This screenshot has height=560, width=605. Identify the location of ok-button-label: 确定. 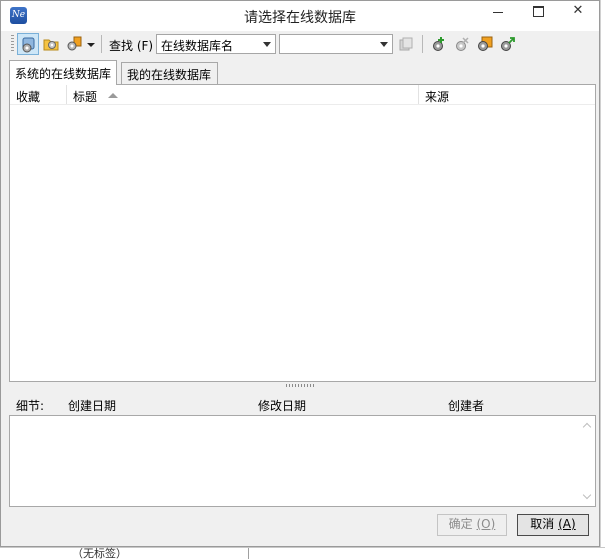
(462, 524).